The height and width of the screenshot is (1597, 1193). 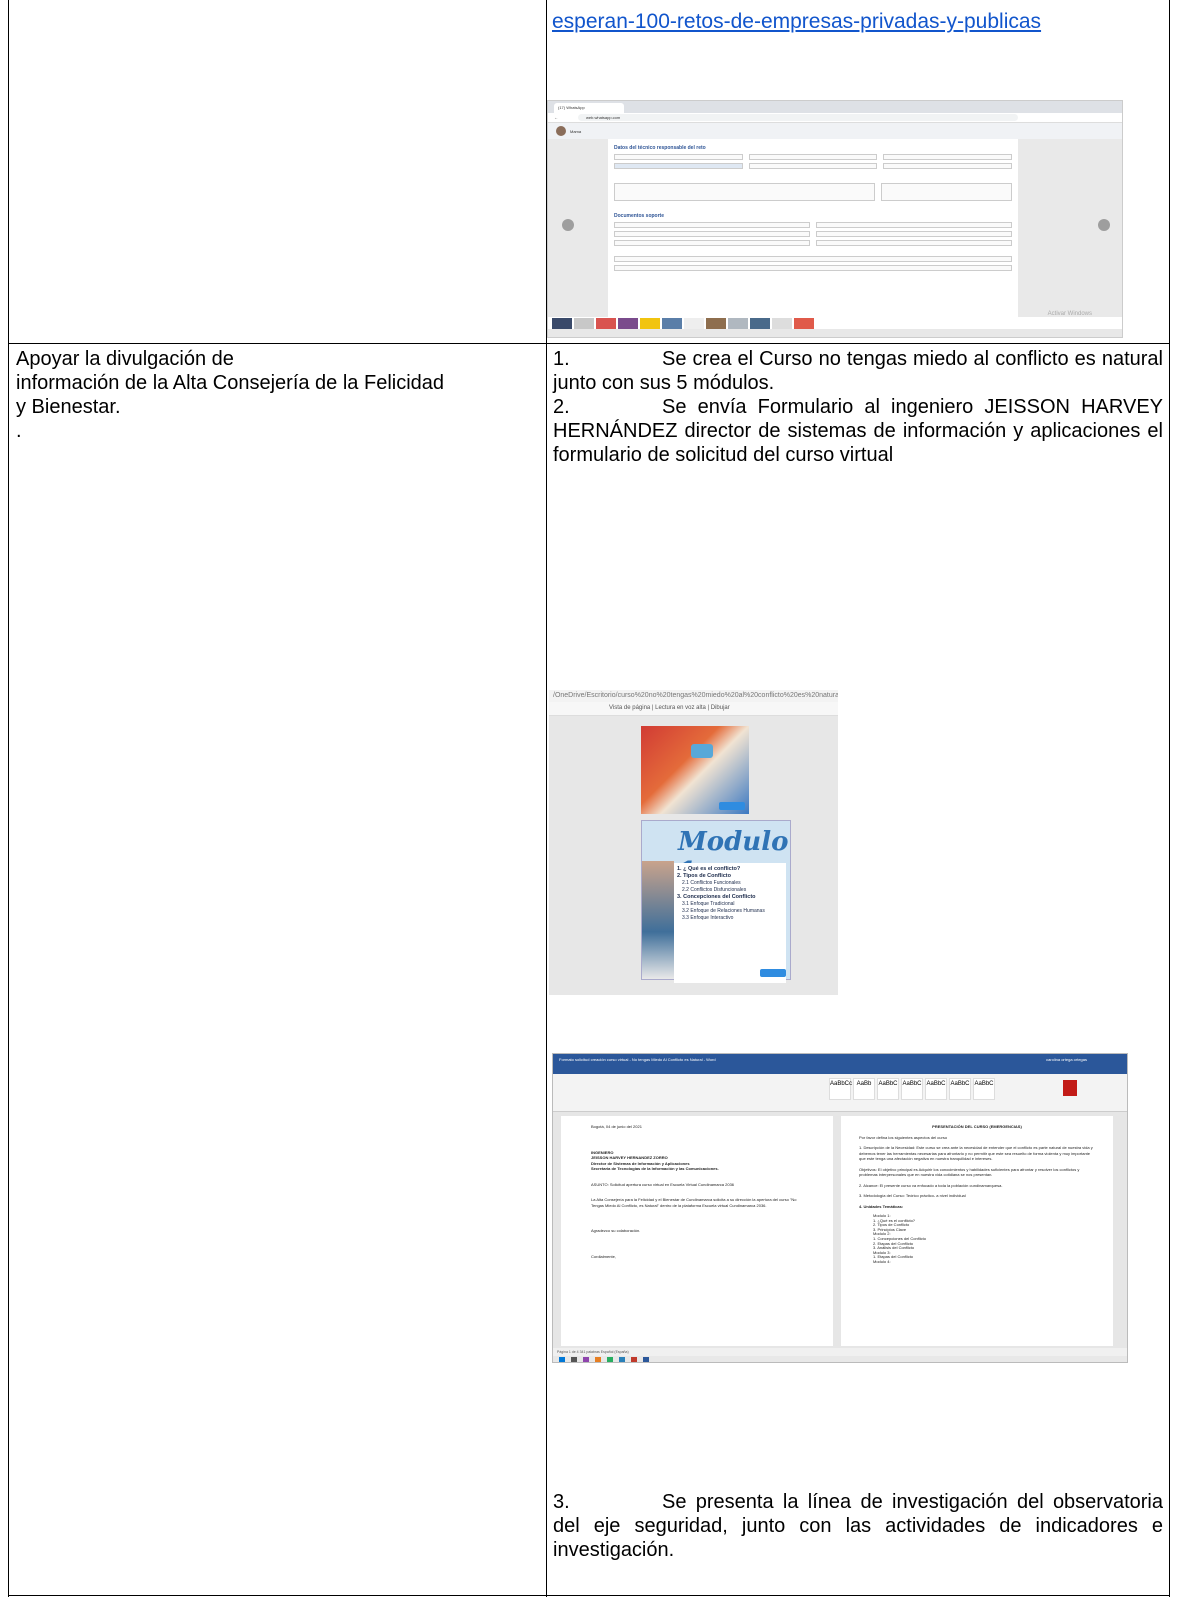 What do you see at coordinates (568, 225) in the screenshot?
I see `prev-arrow-icon` at bounding box center [568, 225].